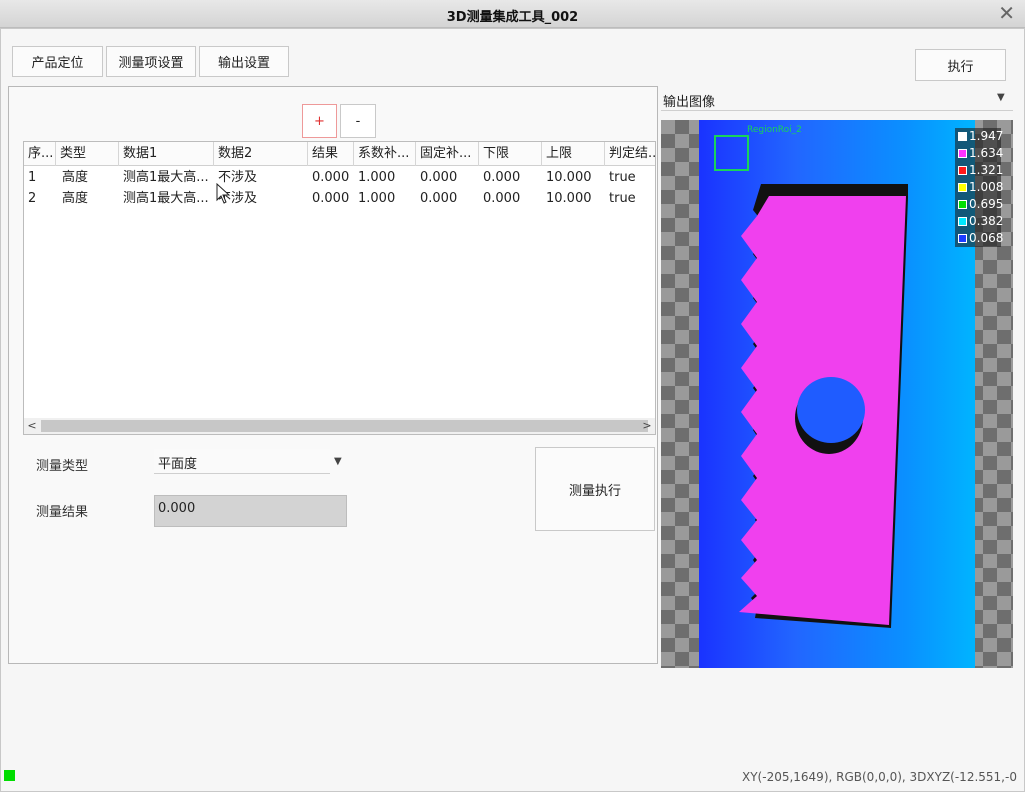  What do you see at coordinates (151, 61) in the screenshot?
I see `tab-measurement-settings: 测量项设置` at bounding box center [151, 61].